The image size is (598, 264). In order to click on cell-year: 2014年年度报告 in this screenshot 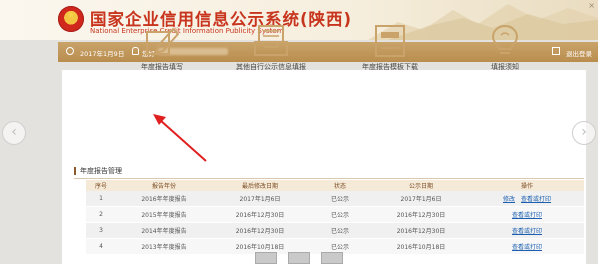, I will do `click(164, 230)`.